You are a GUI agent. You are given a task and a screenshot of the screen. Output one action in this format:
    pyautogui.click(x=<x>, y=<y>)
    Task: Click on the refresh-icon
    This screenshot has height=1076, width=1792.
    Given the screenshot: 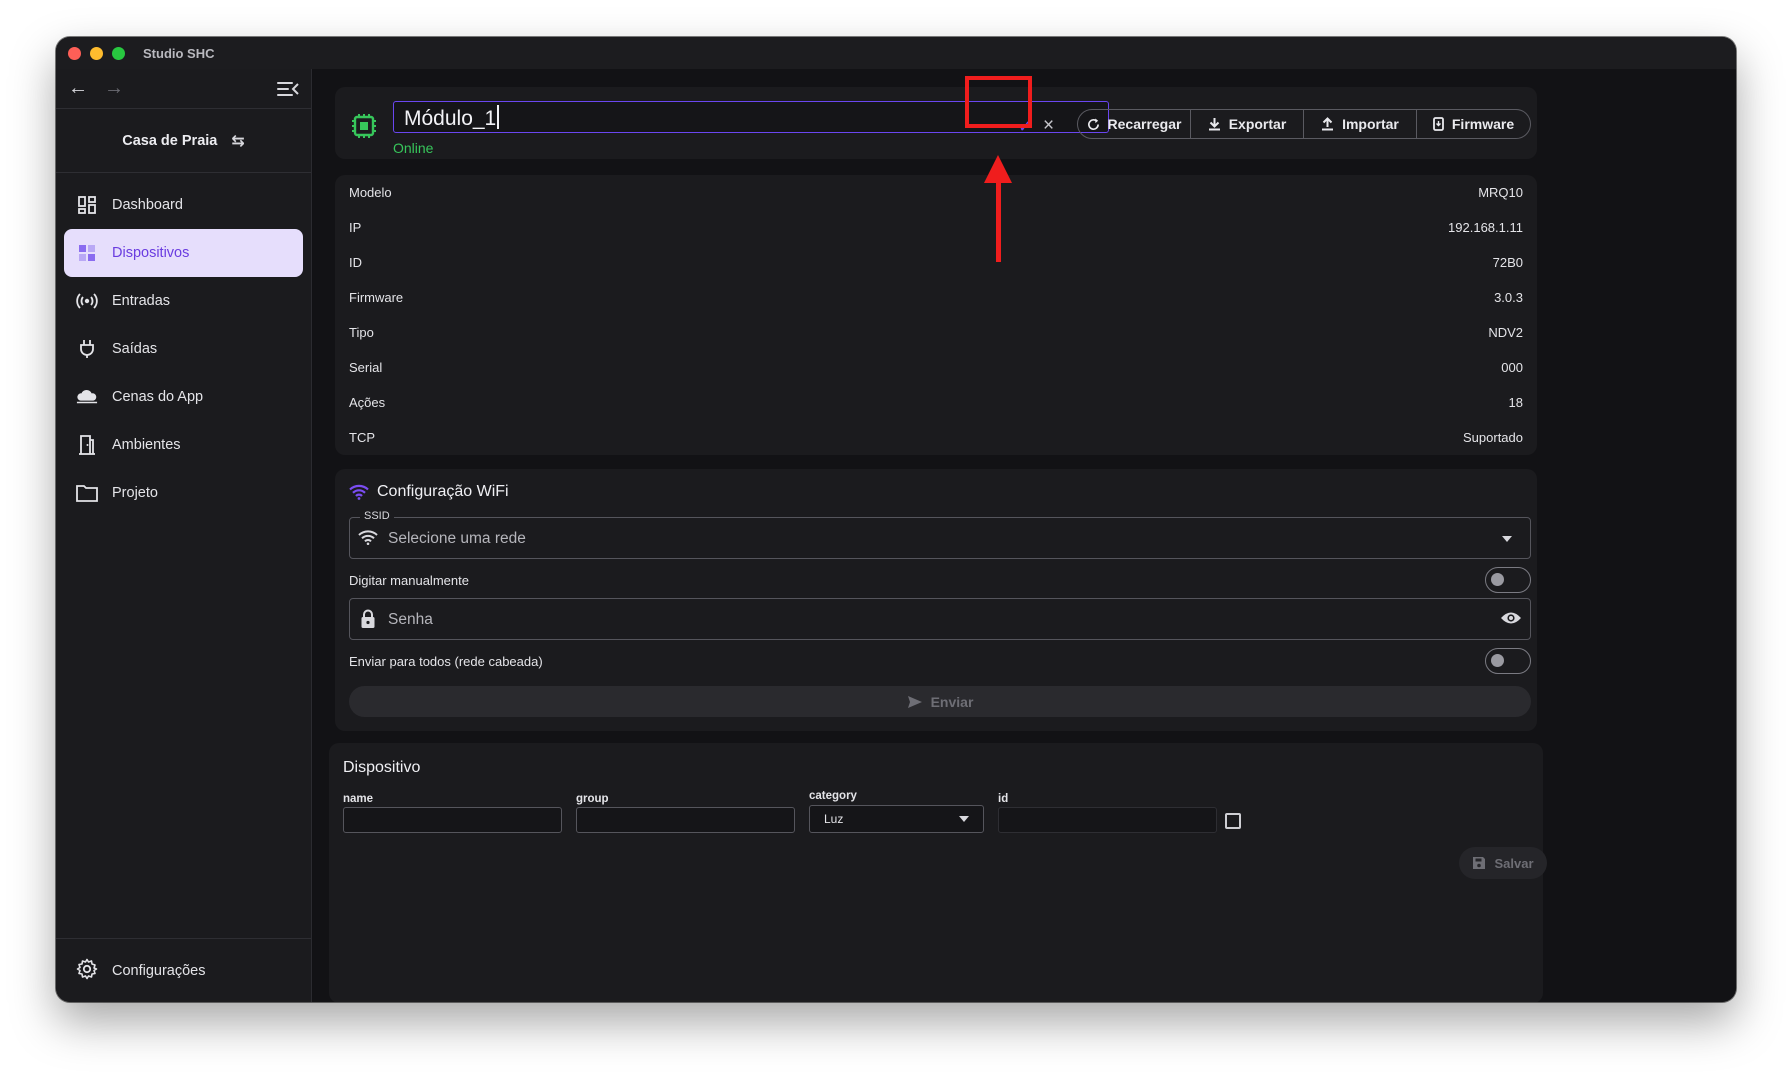 What is the action you would take?
    pyautogui.click(x=1093, y=123)
    